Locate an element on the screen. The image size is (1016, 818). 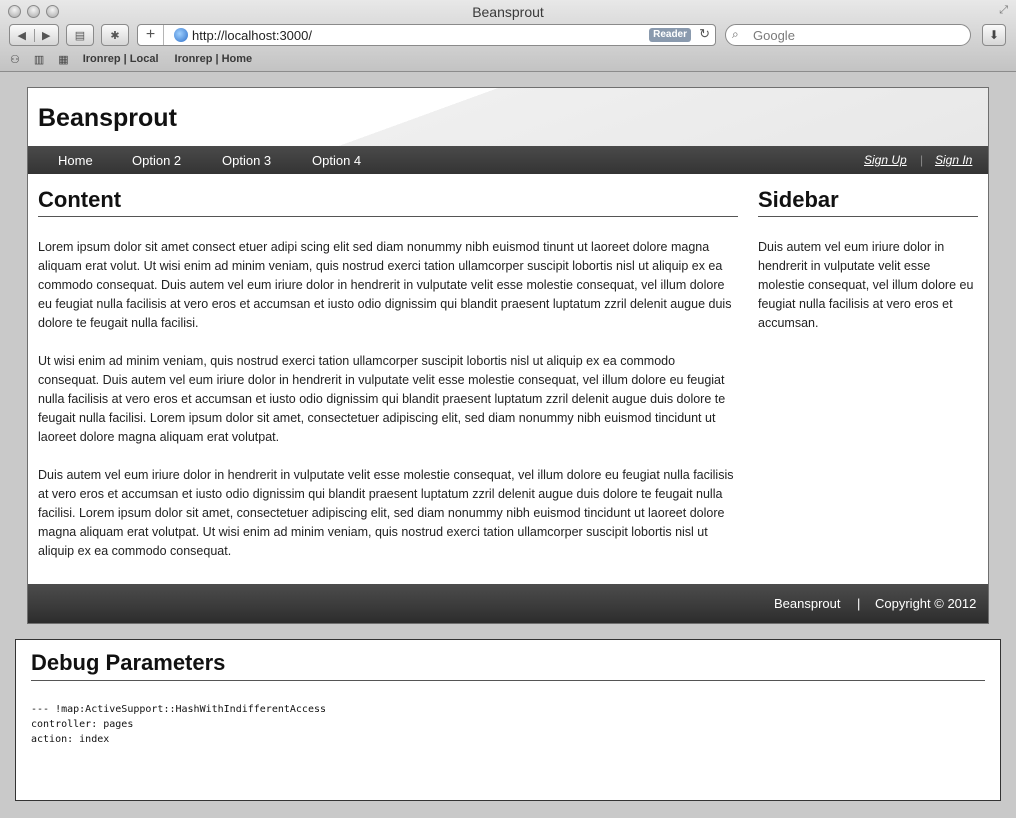
nav-item-option-3: Option 3 is located at coordinates (246, 160).